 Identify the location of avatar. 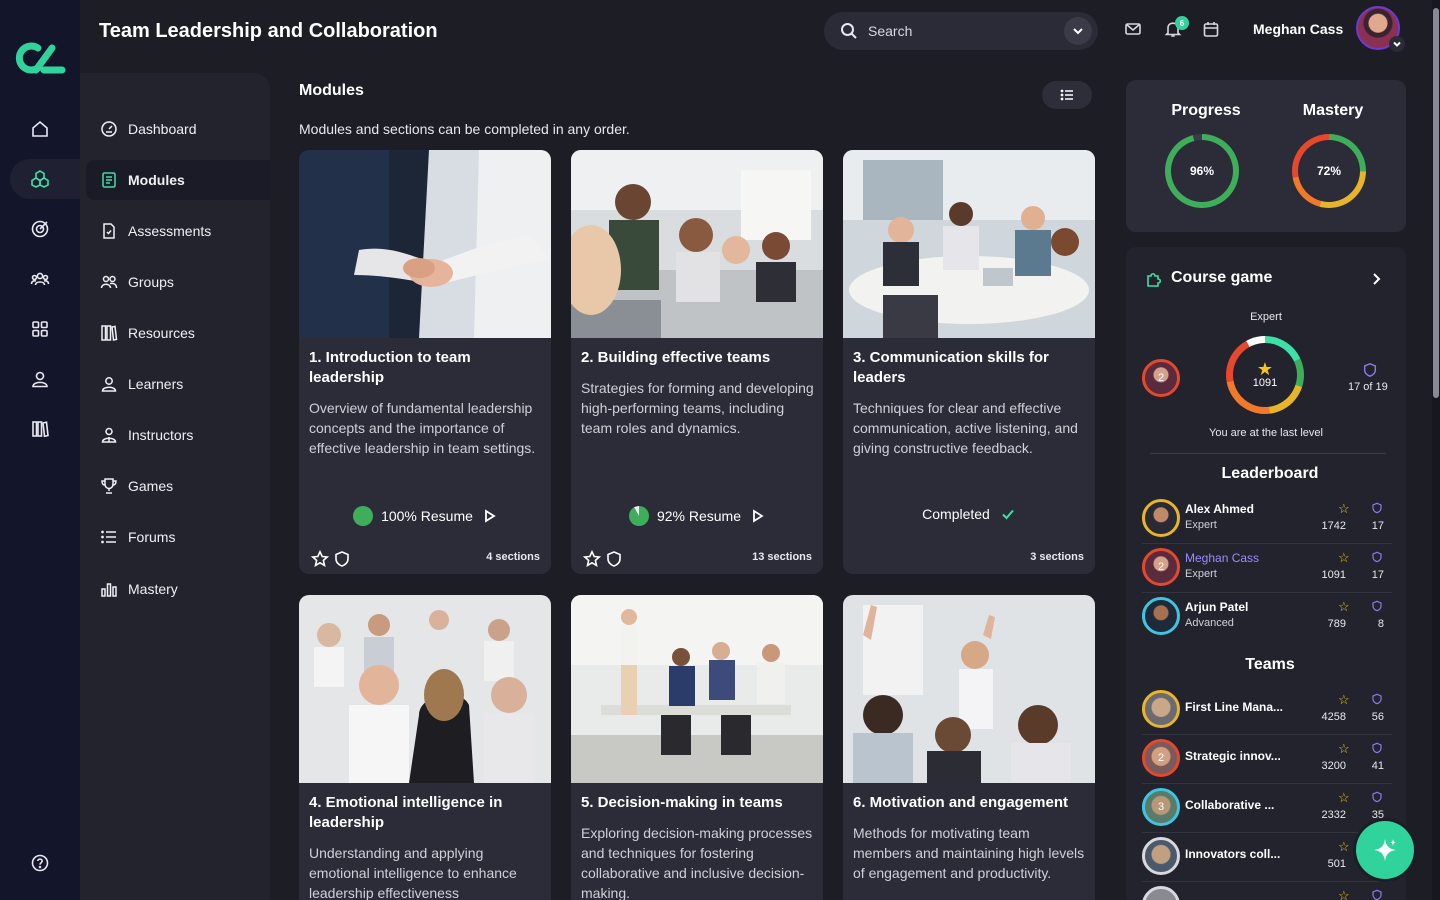
(1161, 518).